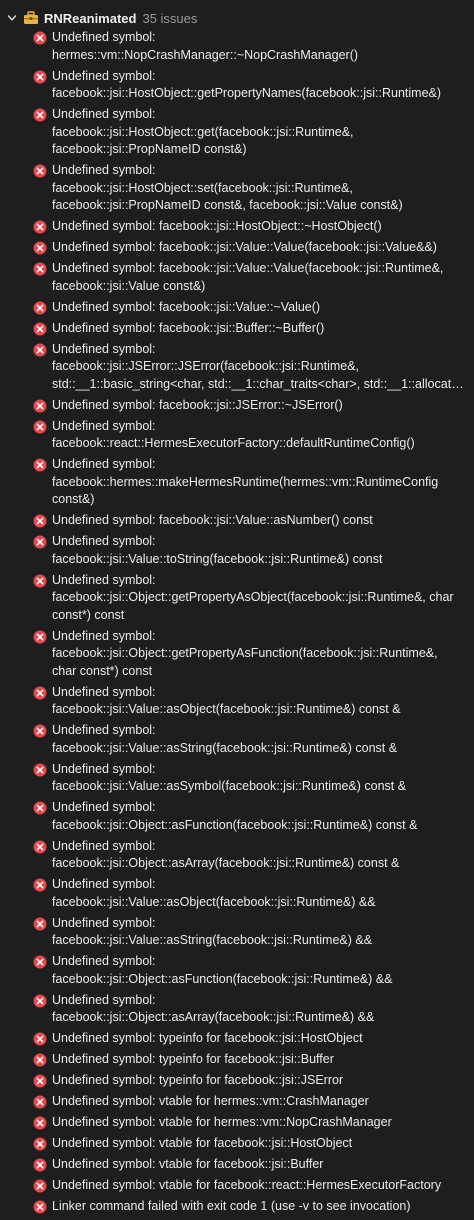 The height and width of the screenshot is (1220, 474). What do you see at coordinates (170, 18) in the screenshot?
I see `issue-count: 35 issues` at bounding box center [170, 18].